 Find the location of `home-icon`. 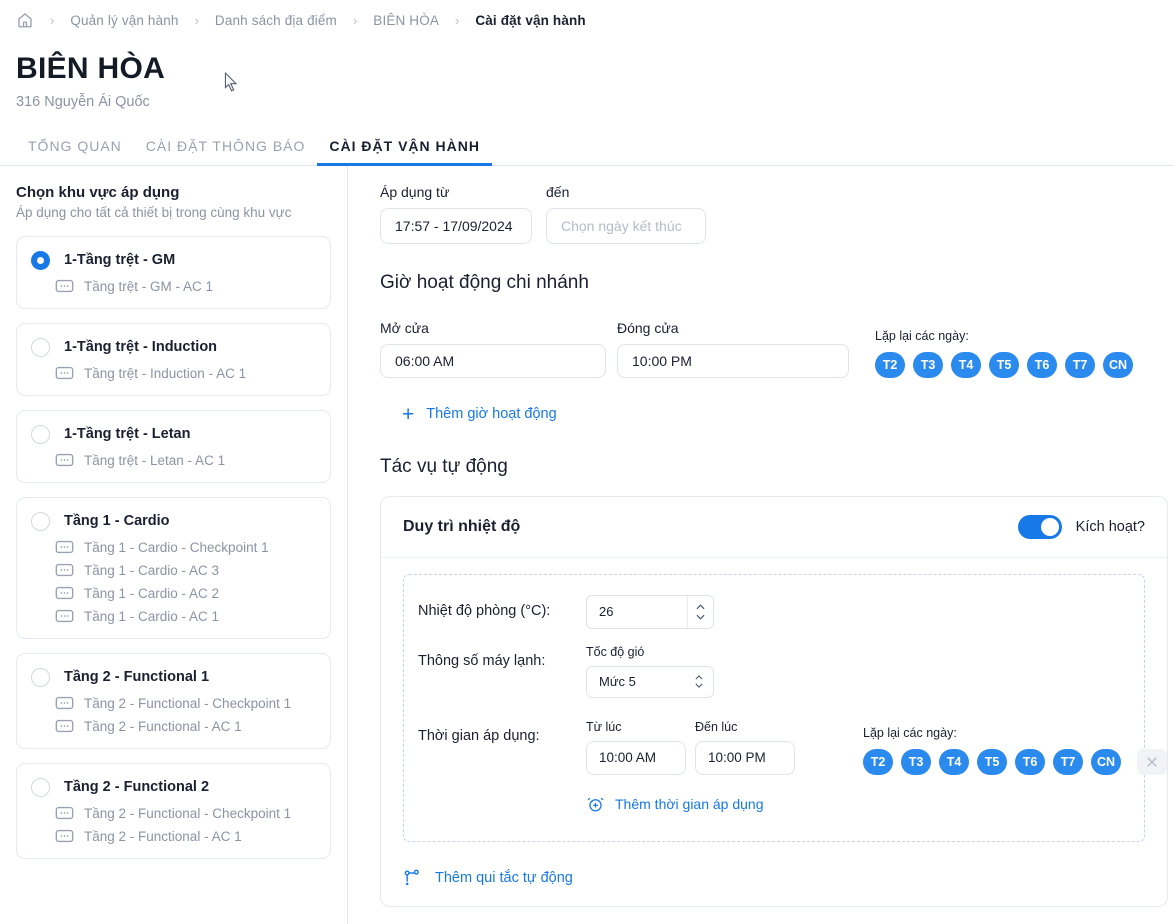

home-icon is located at coordinates (25, 20).